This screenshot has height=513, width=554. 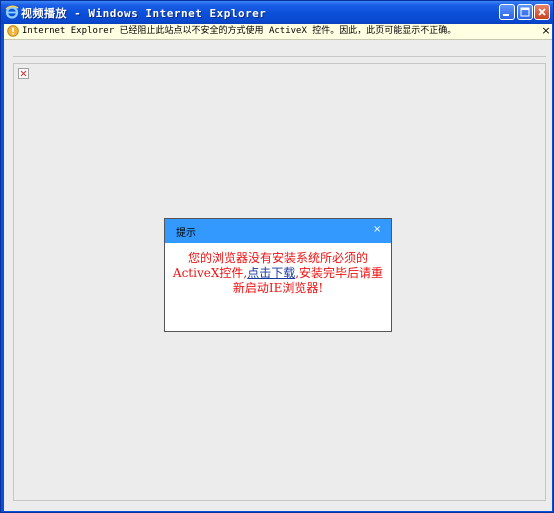 I want to click on internet-explorer-icon, so click(x=12, y=12).